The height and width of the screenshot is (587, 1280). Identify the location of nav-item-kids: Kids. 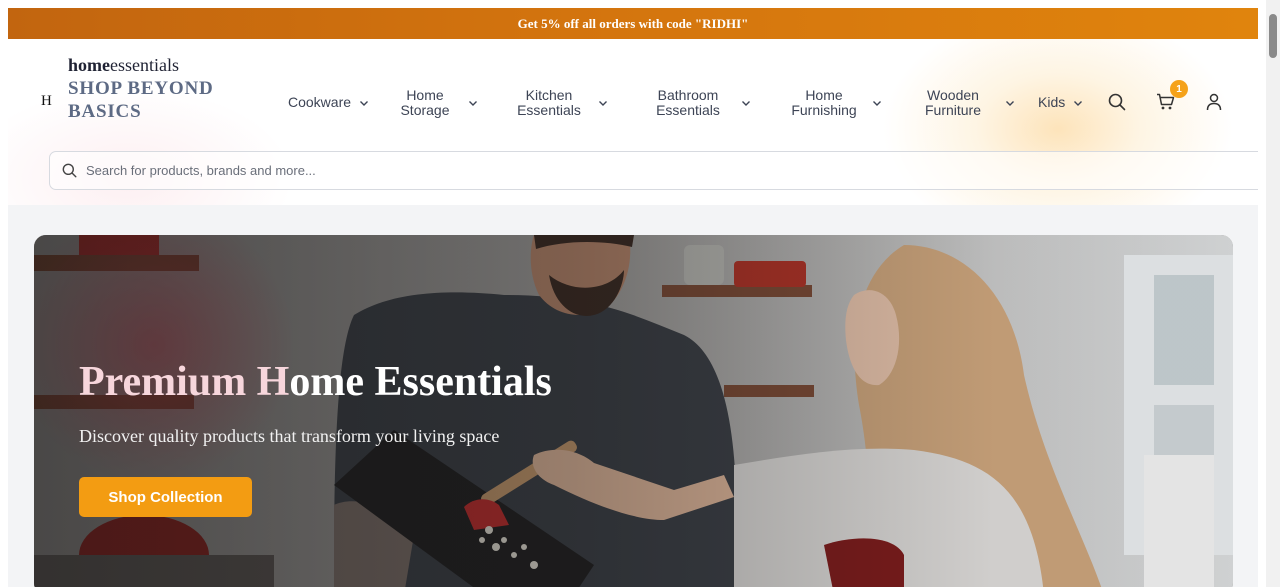
(1060, 102).